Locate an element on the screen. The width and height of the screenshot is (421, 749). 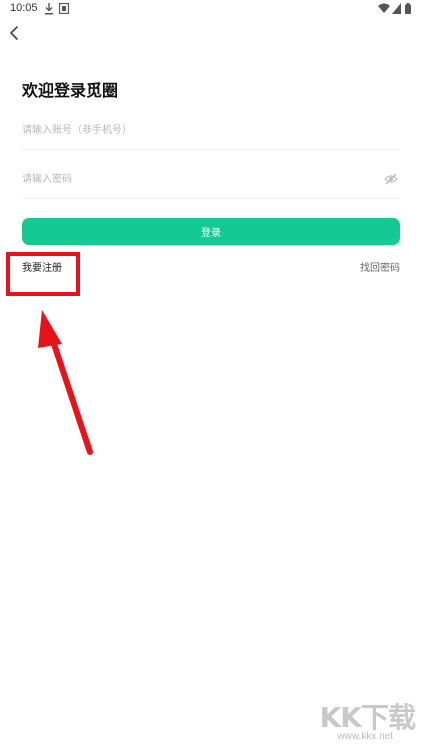
notification-icon is located at coordinates (64, 8).